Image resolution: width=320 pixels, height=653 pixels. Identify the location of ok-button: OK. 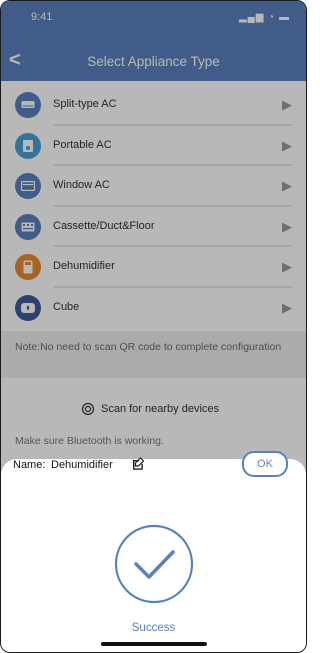
(265, 464).